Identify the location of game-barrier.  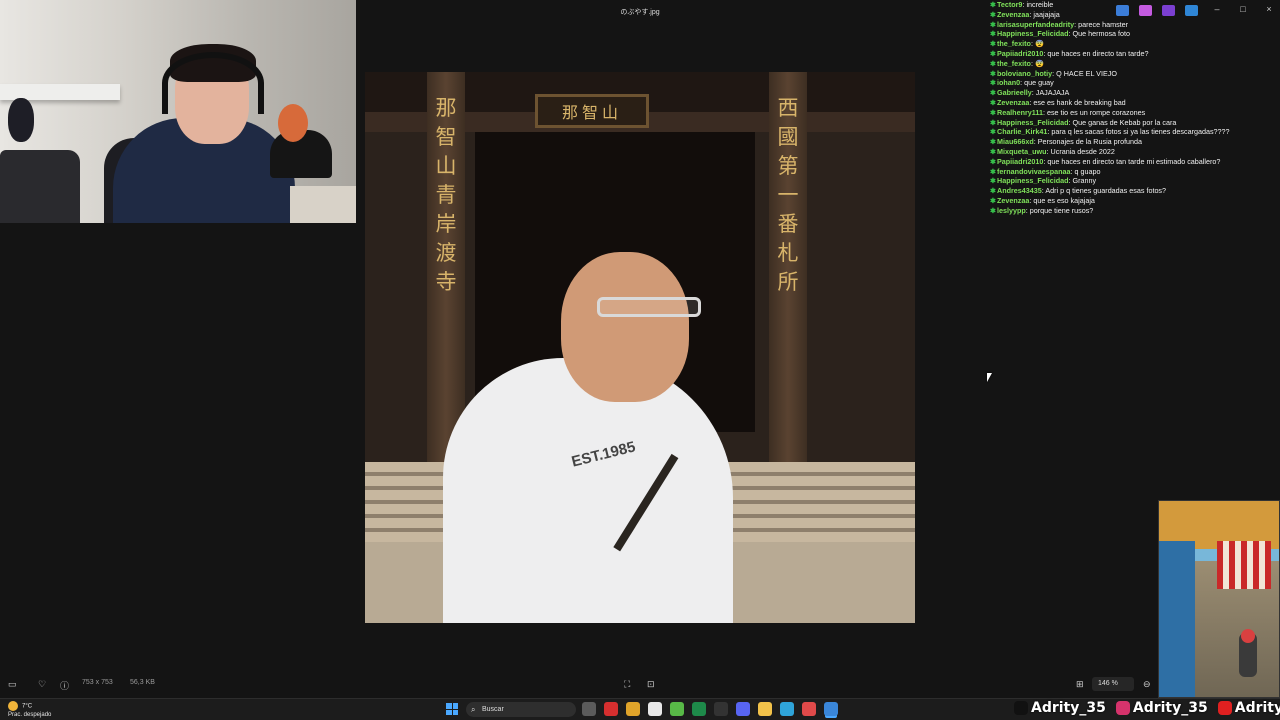
(1244, 565).